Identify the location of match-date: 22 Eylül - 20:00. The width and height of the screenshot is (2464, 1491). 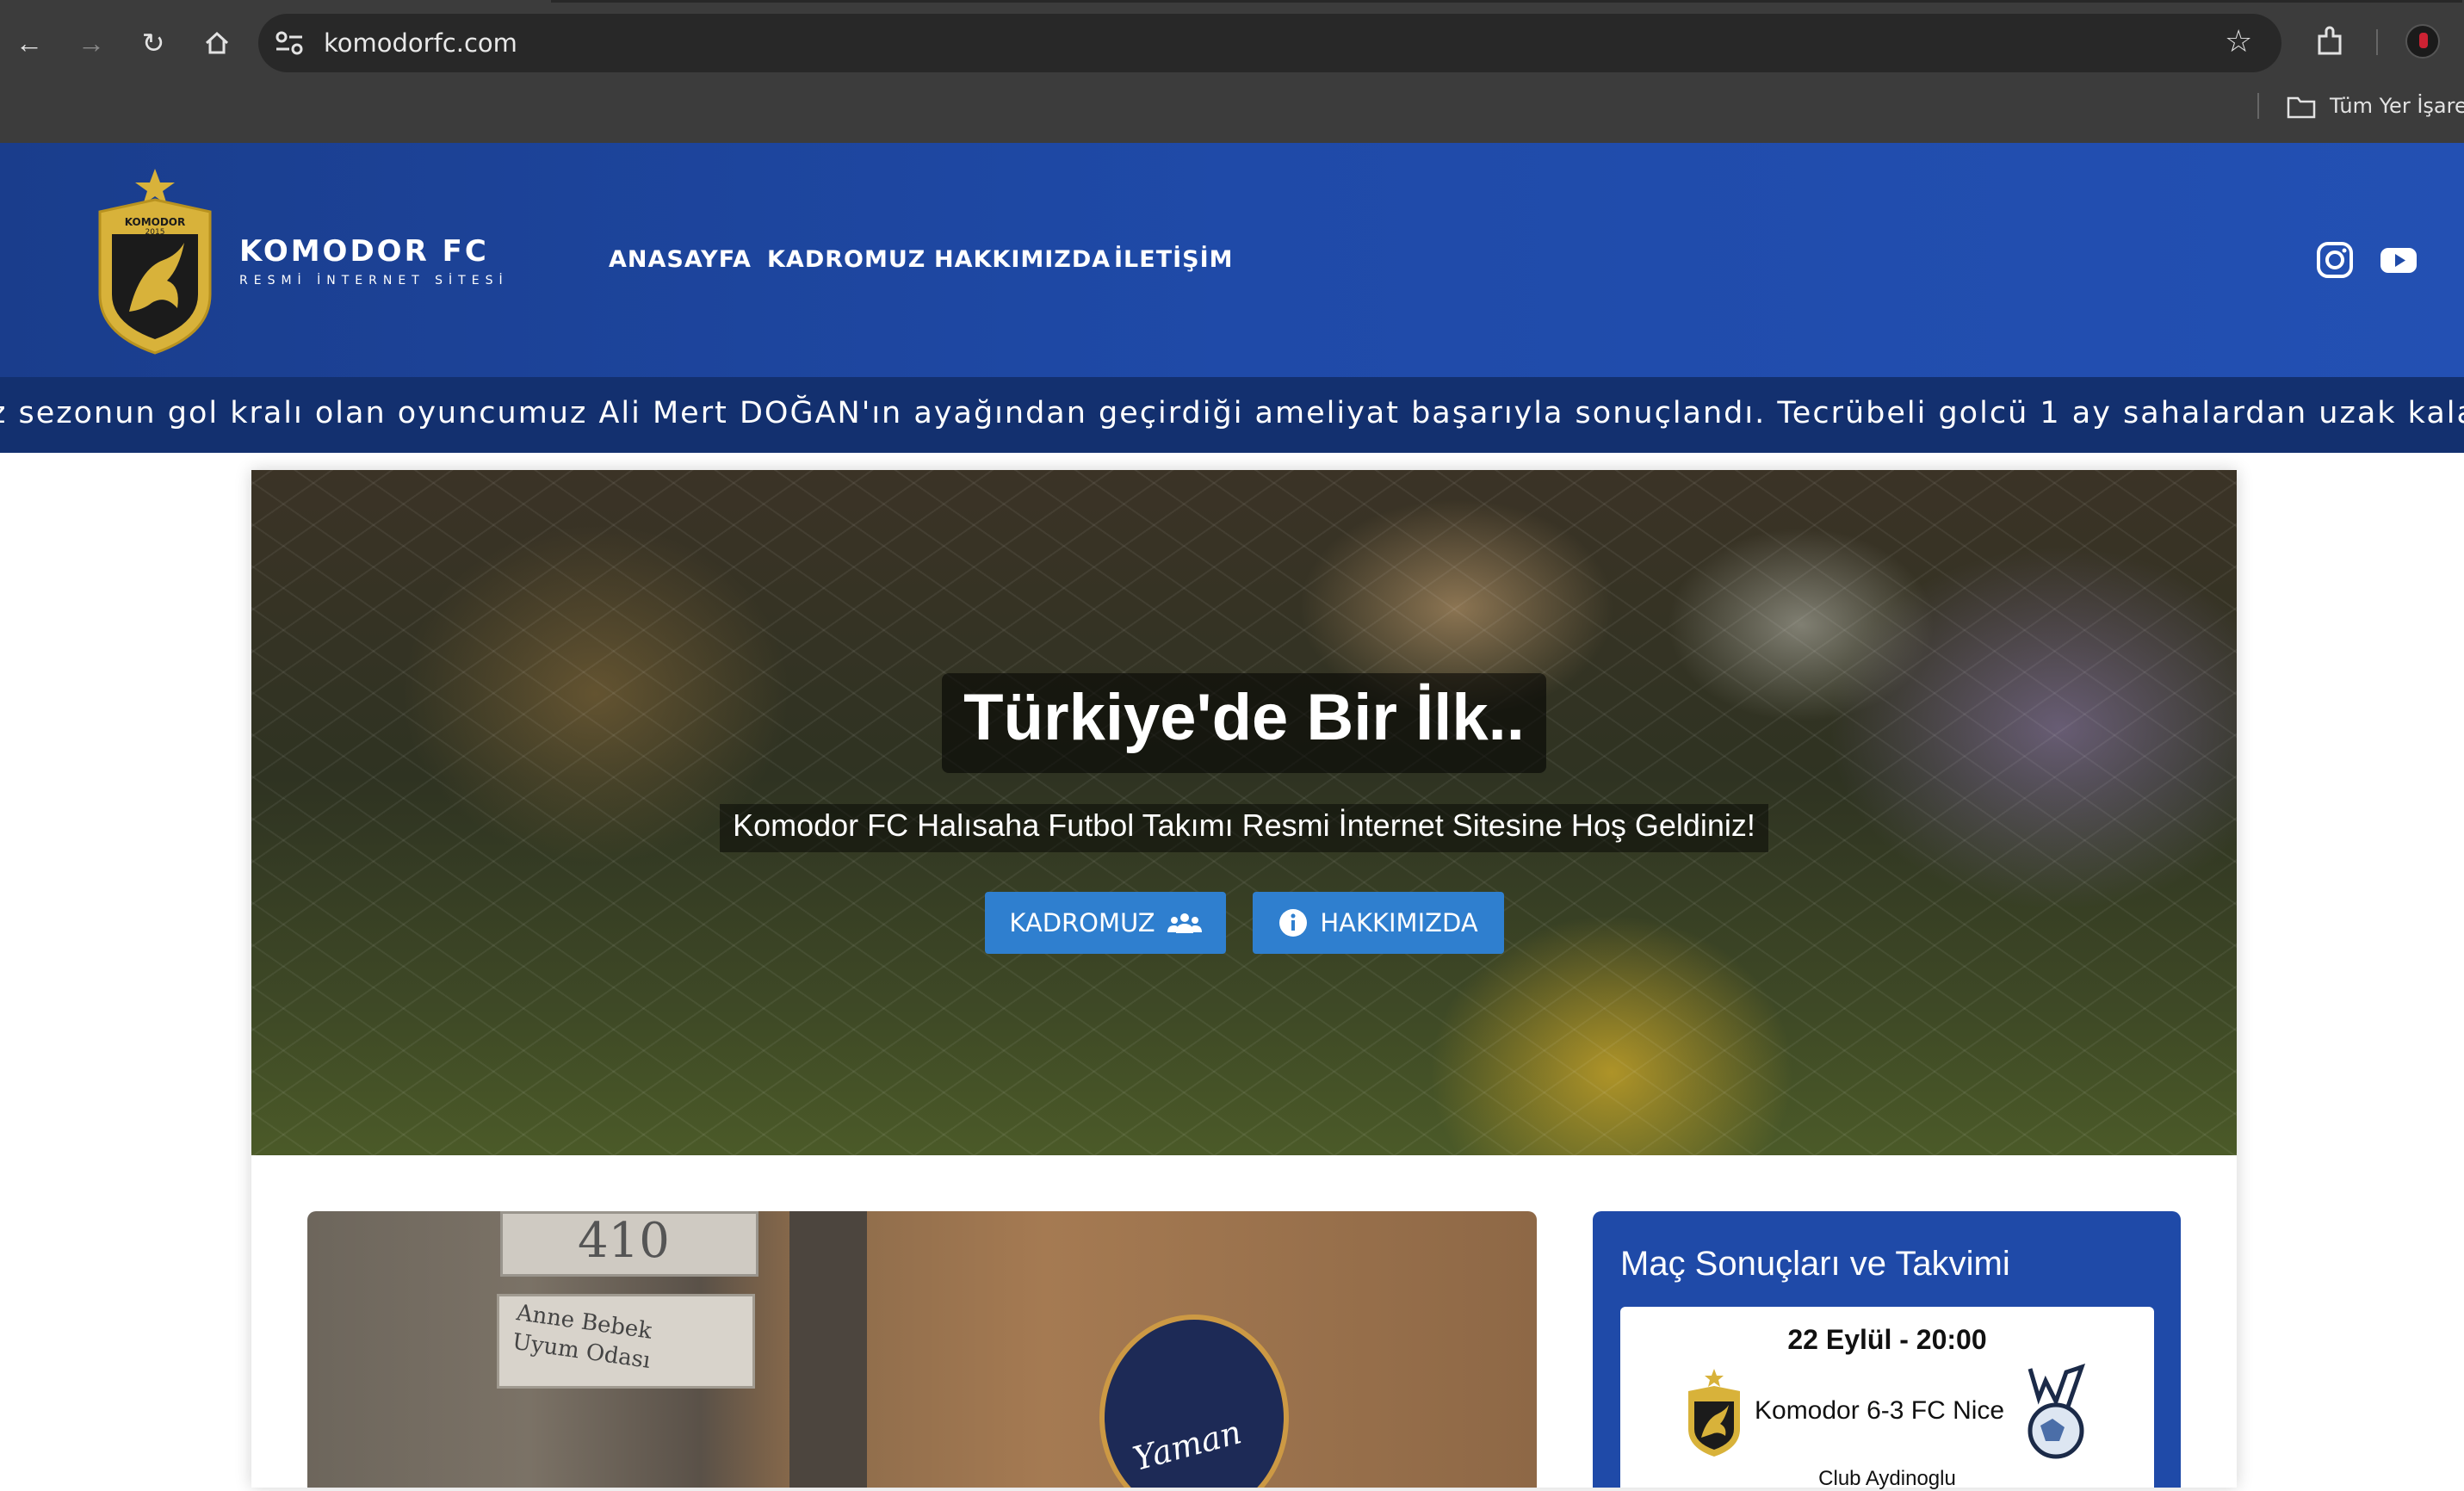
(1887, 1339).